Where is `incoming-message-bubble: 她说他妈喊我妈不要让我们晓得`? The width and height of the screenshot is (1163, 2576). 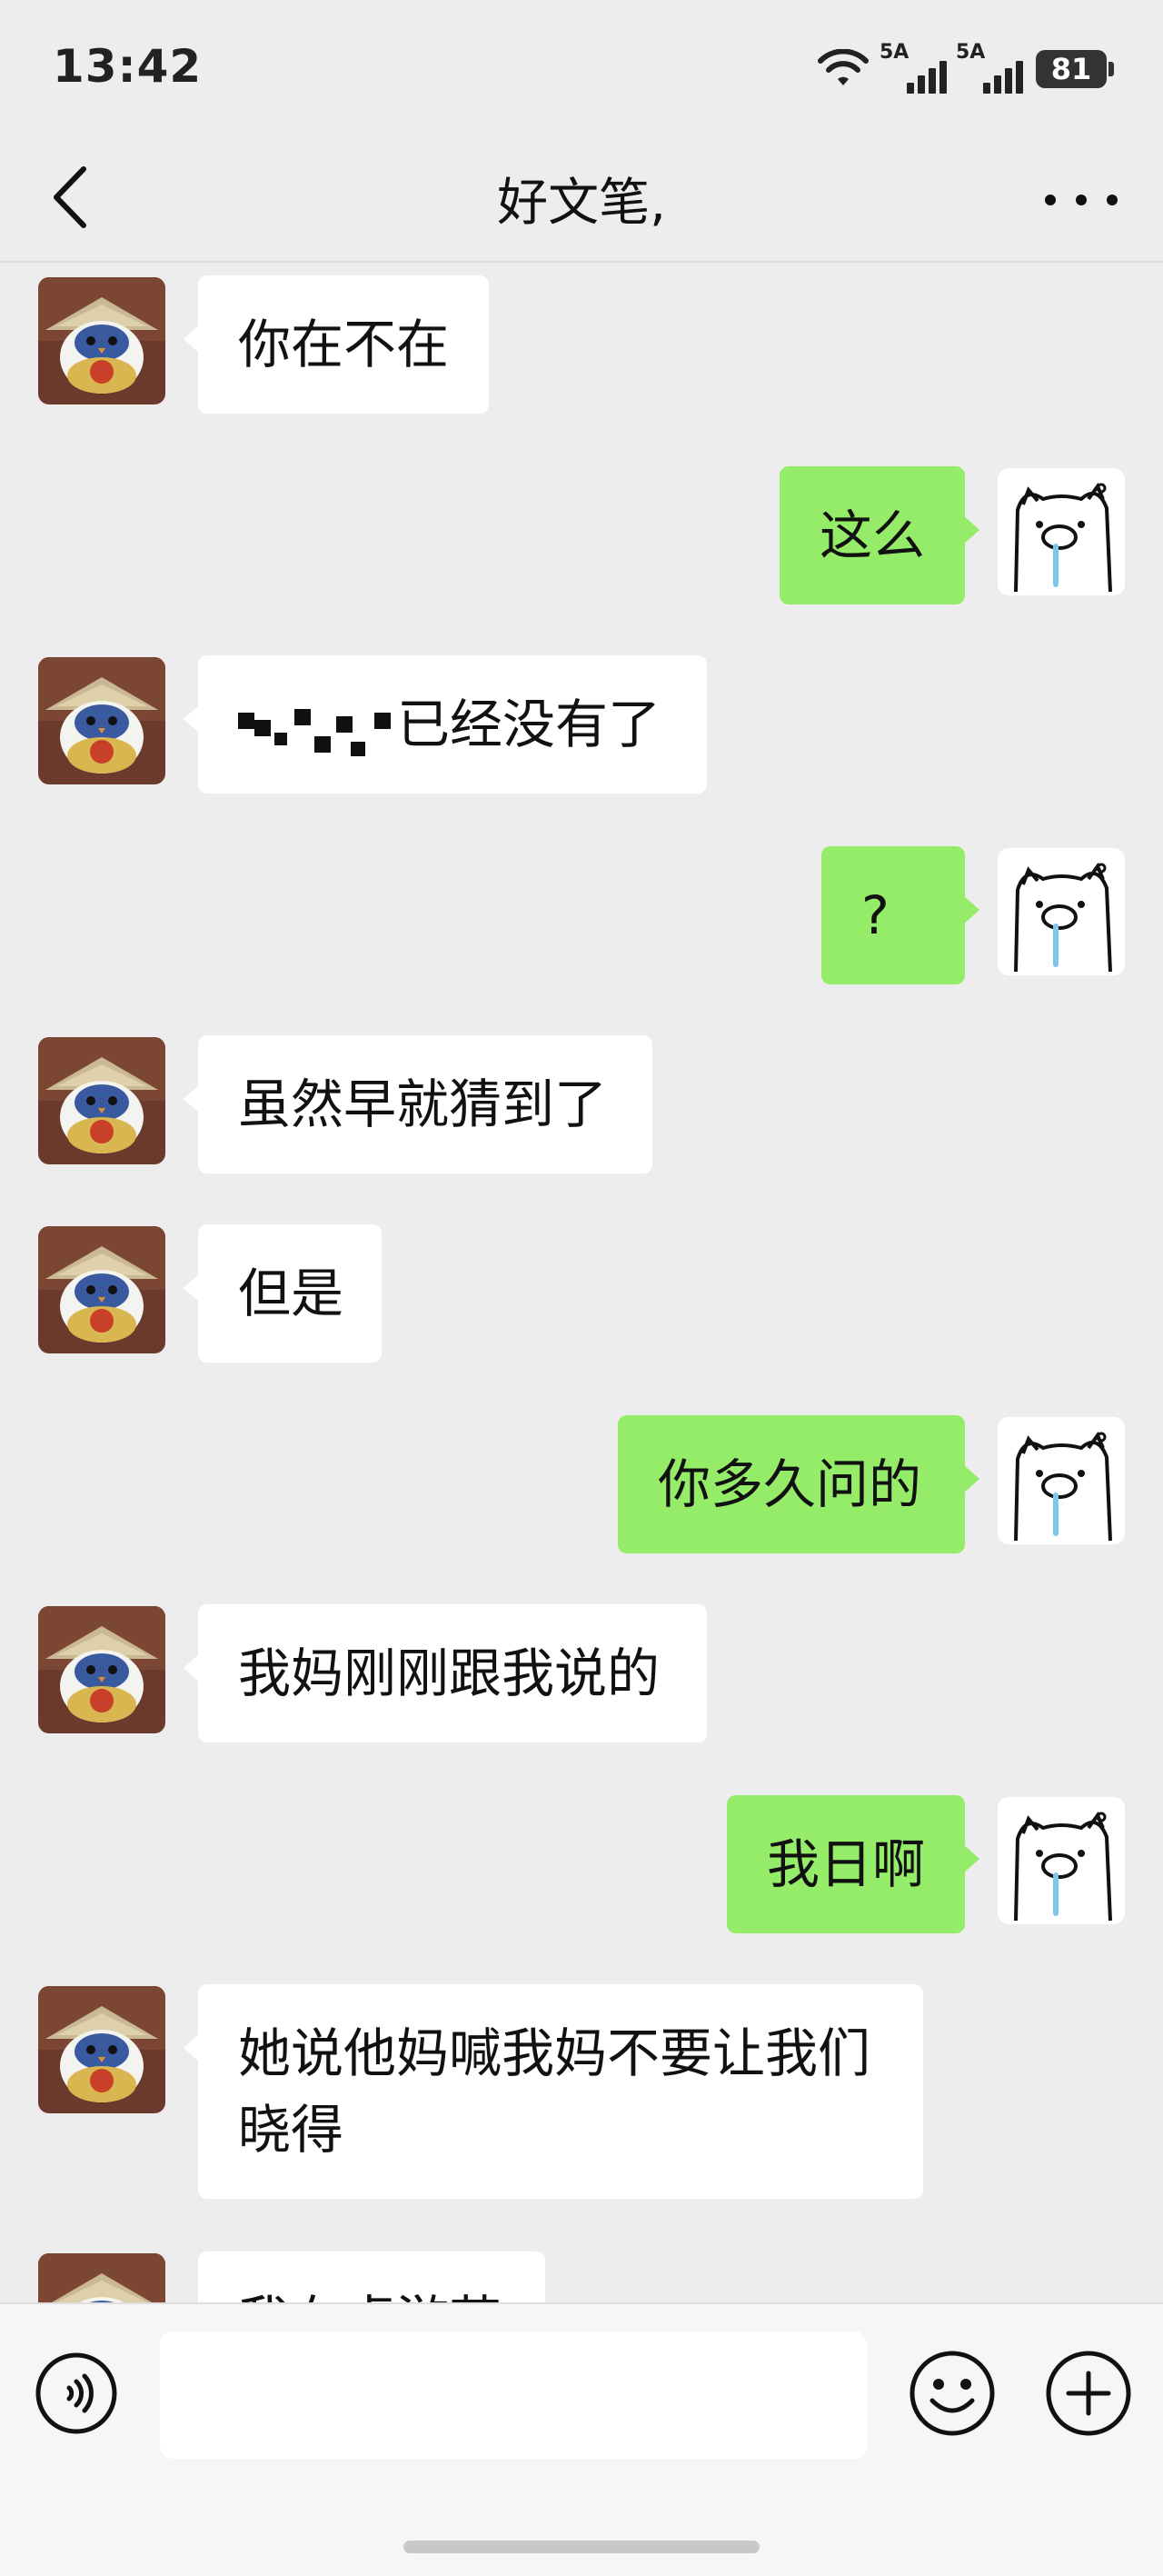
incoming-message-bubble: 她说他妈喊我妈不要让我们晓得 is located at coordinates (553, 2091).